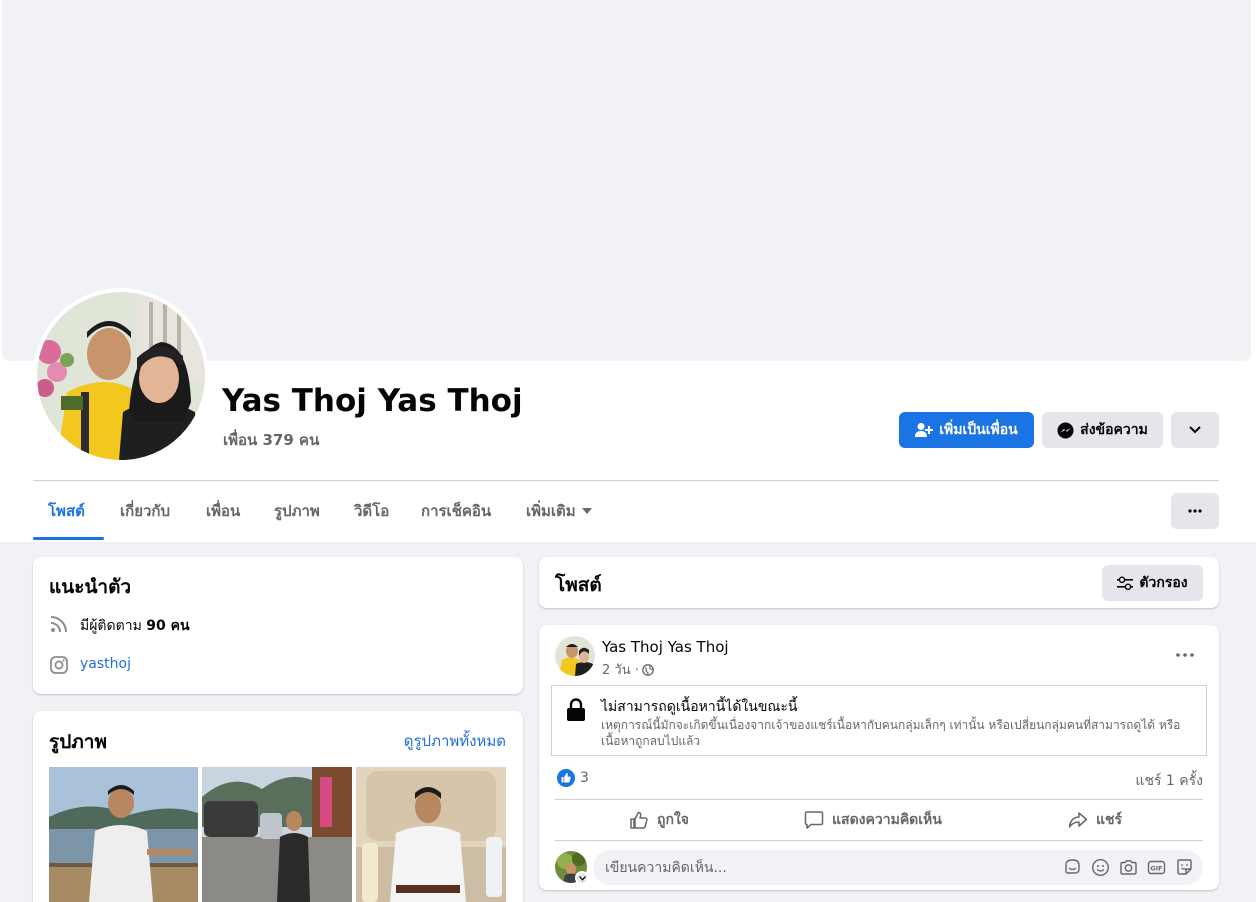 This screenshot has height=902, width=1256. Describe the element at coordinates (1163, 583) in the screenshot. I see `filter-label: ตัวกรอง` at that location.